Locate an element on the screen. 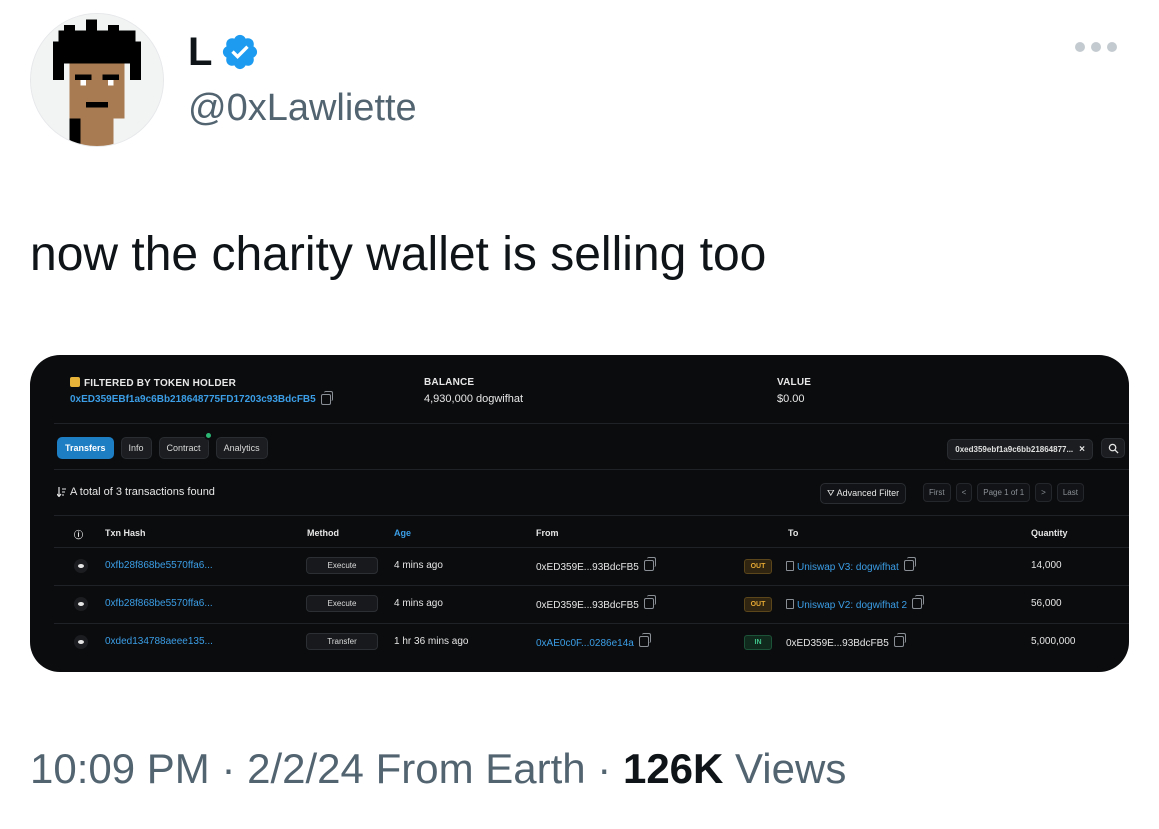 Image resolution: width=1159 pixels, height=829 pixels. to-address-link: Uniswap V2: dogwifhat 2 is located at coordinates (855, 603).